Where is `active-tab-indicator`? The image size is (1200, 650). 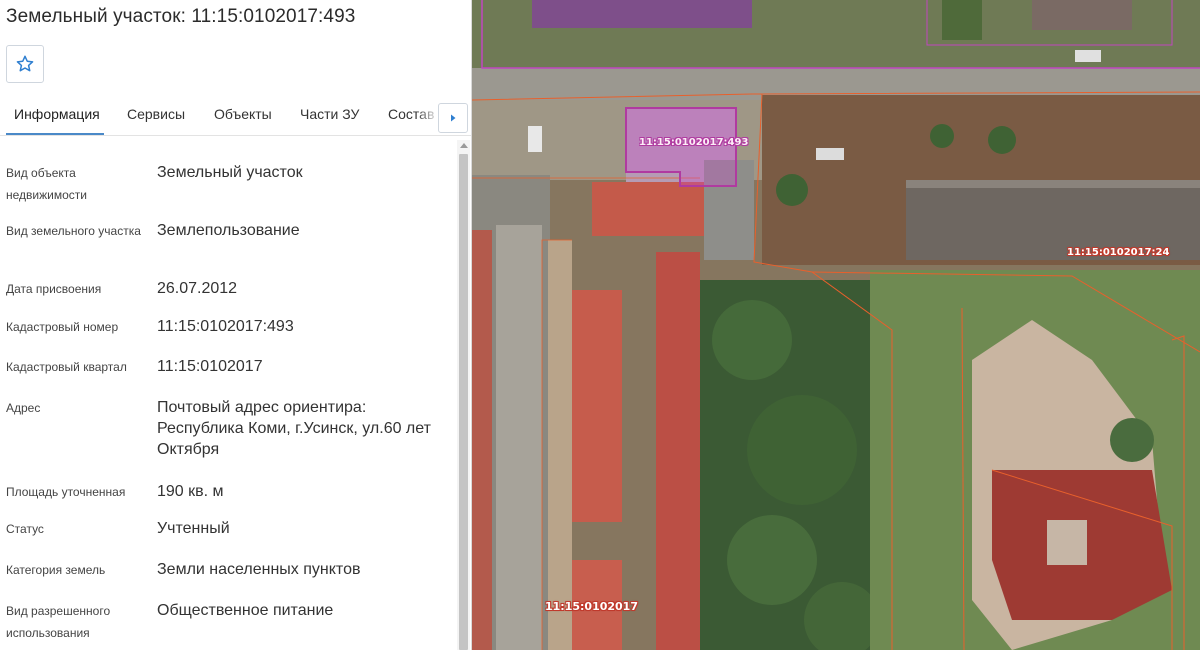
active-tab-indicator is located at coordinates (55, 134).